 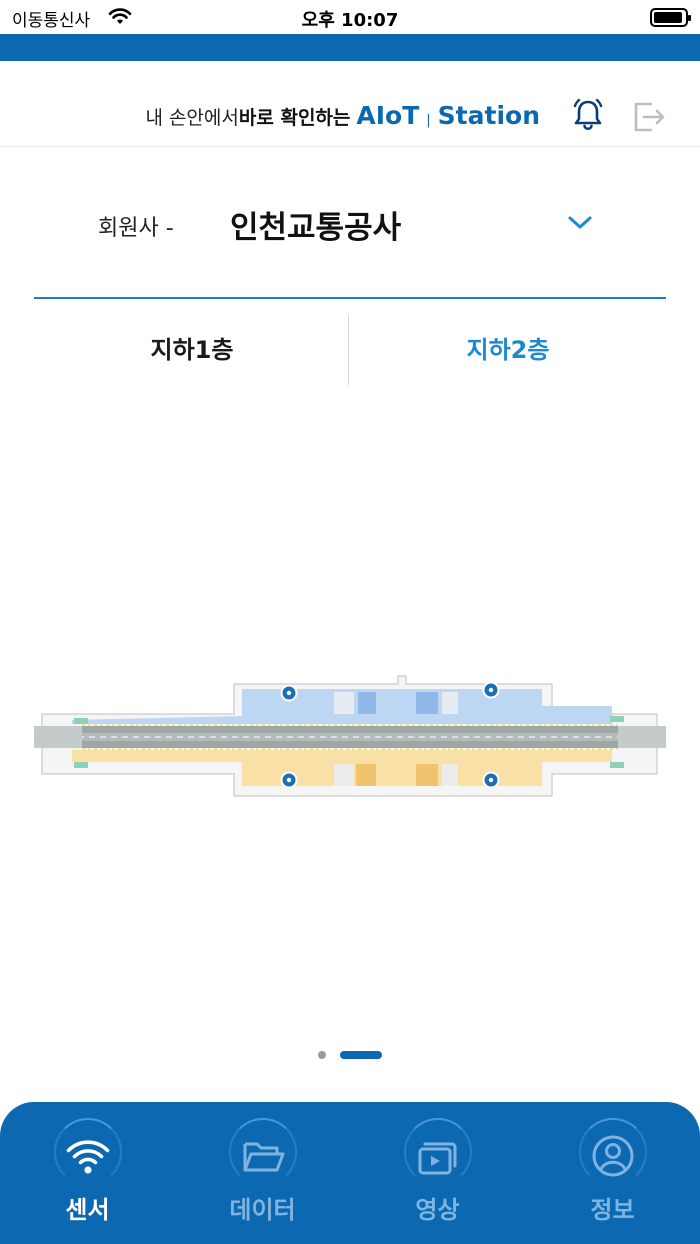 I want to click on pager-dot-2-active, so click(x=361, y=1055).